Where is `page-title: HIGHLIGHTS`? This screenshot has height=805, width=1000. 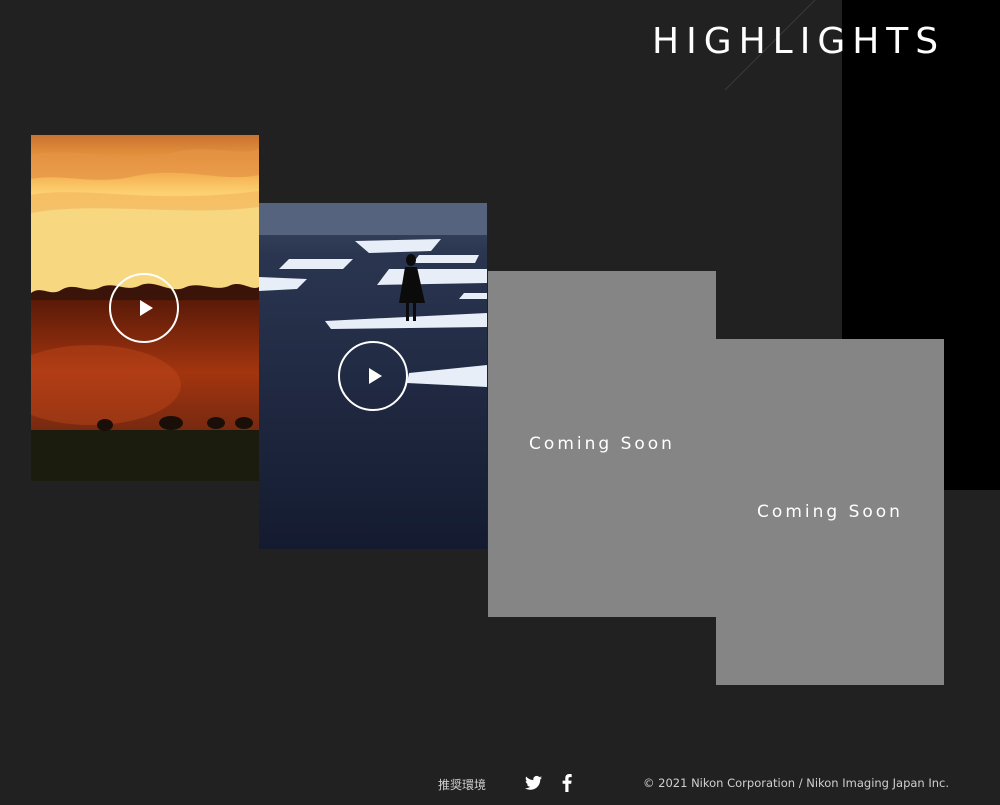 page-title: HIGHLIGHTS is located at coordinates (799, 41).